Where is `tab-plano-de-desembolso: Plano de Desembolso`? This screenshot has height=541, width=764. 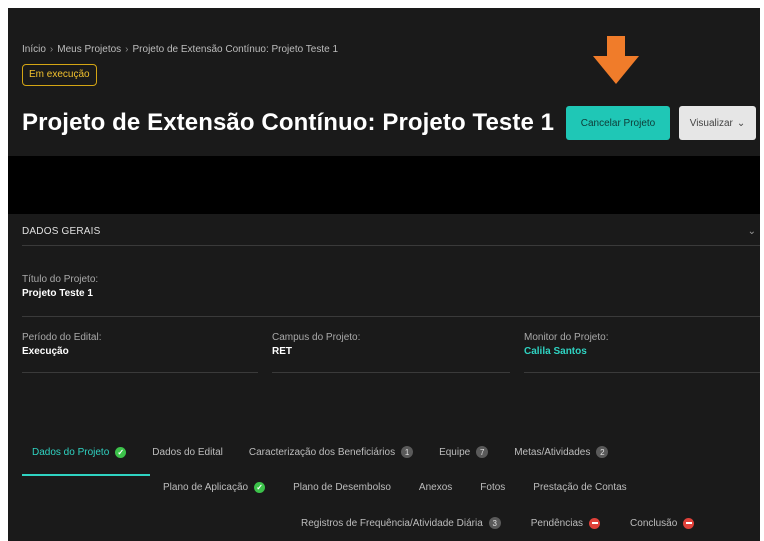 tab-plano-de-desembolso: Plano de Desembolso is located at coordinates (342, 487).